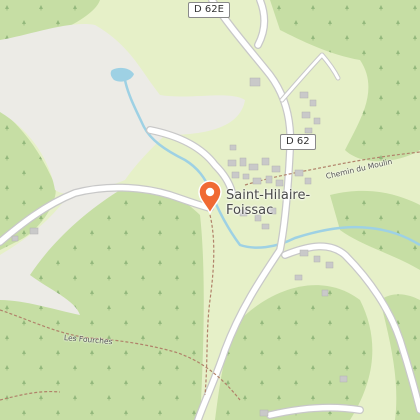  What do you see at coordinates (209, 10) in the screenshot?
I see `road-shield-d62e: D 62E` at bounding box center [209, 10].